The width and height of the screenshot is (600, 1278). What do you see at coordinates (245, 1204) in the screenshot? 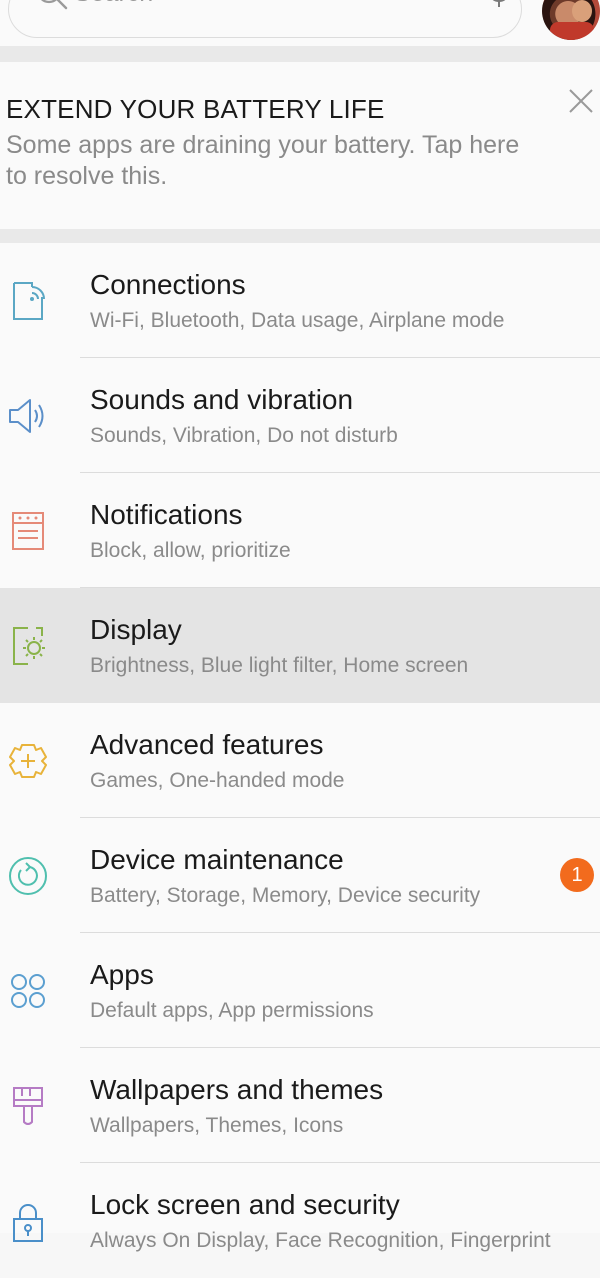
I see `setting-title: Lock screen and security` at bounding box center [245, 1204].